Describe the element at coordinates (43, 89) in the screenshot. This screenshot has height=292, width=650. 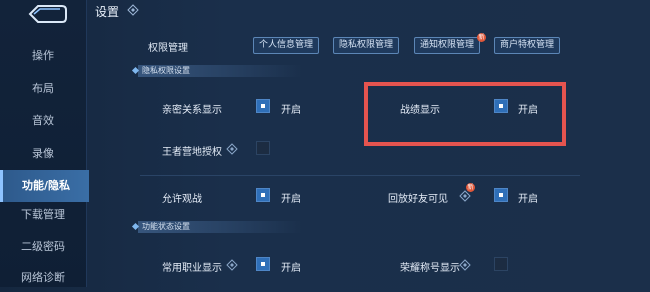
I see `sidebar-item-layout: 布局` at that location.